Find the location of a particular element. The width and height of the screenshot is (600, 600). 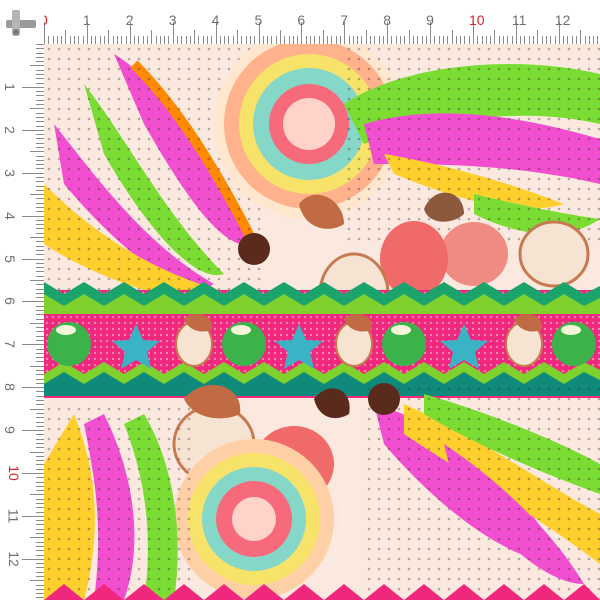

left-ruler-label: 8 is located at coordinates (9, 387).